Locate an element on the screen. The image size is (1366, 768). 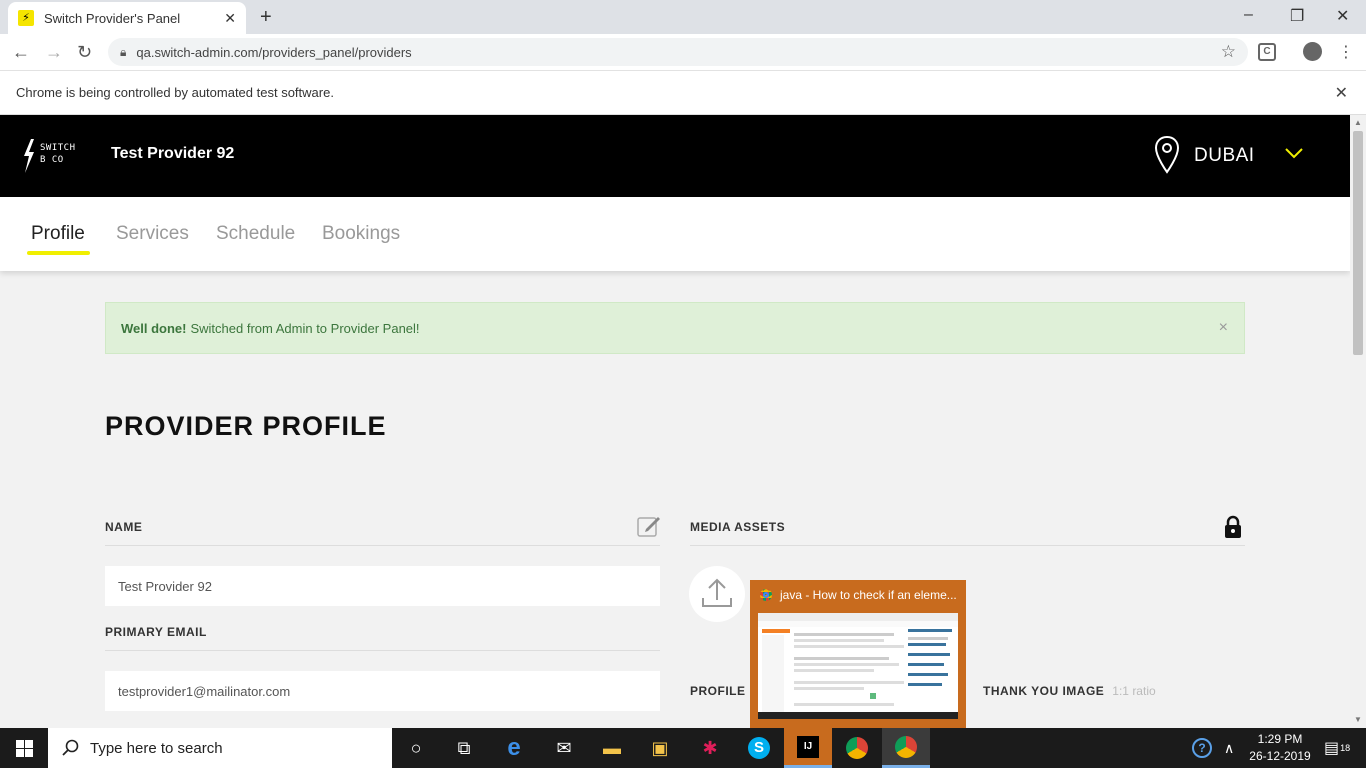
lock-icon: 🔒︎ is located at coordinates (123, 51).